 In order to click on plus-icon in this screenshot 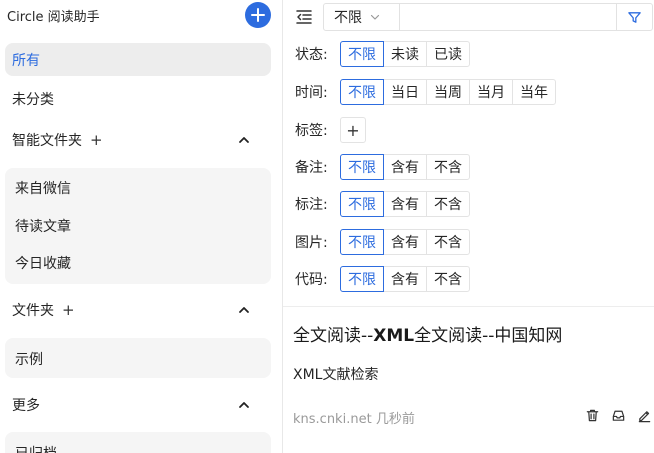, I will do `click(258, 15)`.